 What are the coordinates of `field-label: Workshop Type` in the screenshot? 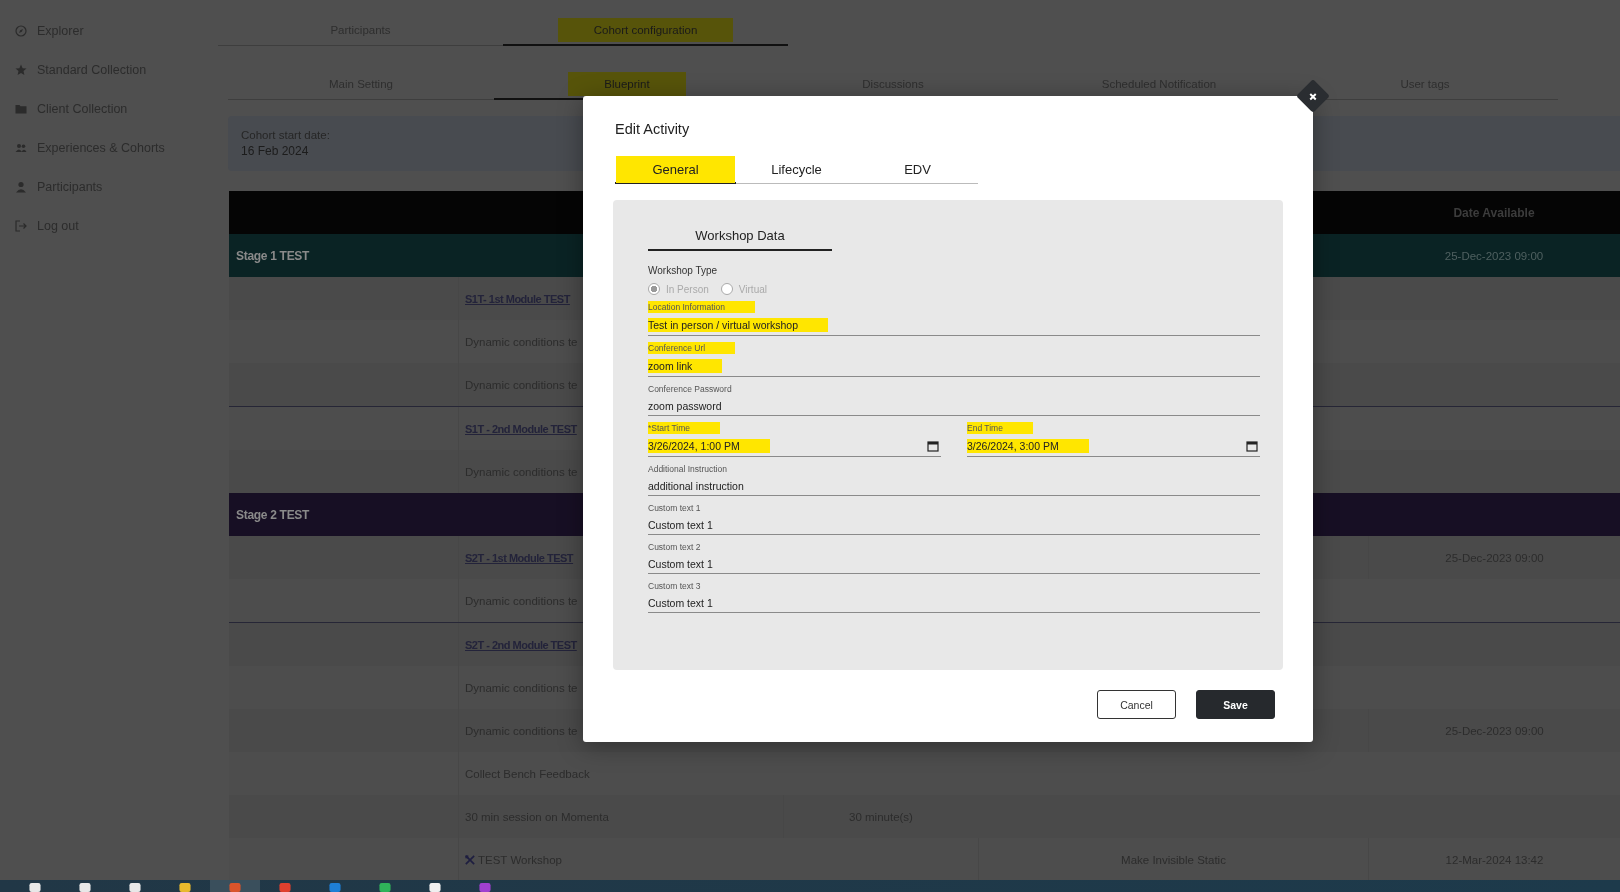 It's located at (683, 270).